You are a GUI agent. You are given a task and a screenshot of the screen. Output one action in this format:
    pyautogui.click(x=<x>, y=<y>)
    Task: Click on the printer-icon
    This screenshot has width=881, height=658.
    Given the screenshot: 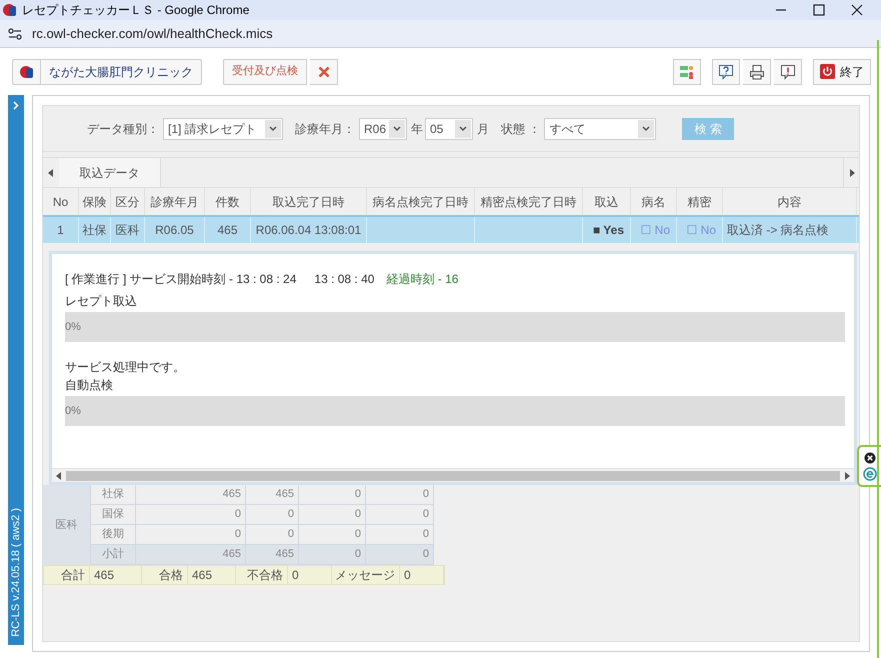 What is the action you would take?
    pyautogui.click(x=756, y=72)
    